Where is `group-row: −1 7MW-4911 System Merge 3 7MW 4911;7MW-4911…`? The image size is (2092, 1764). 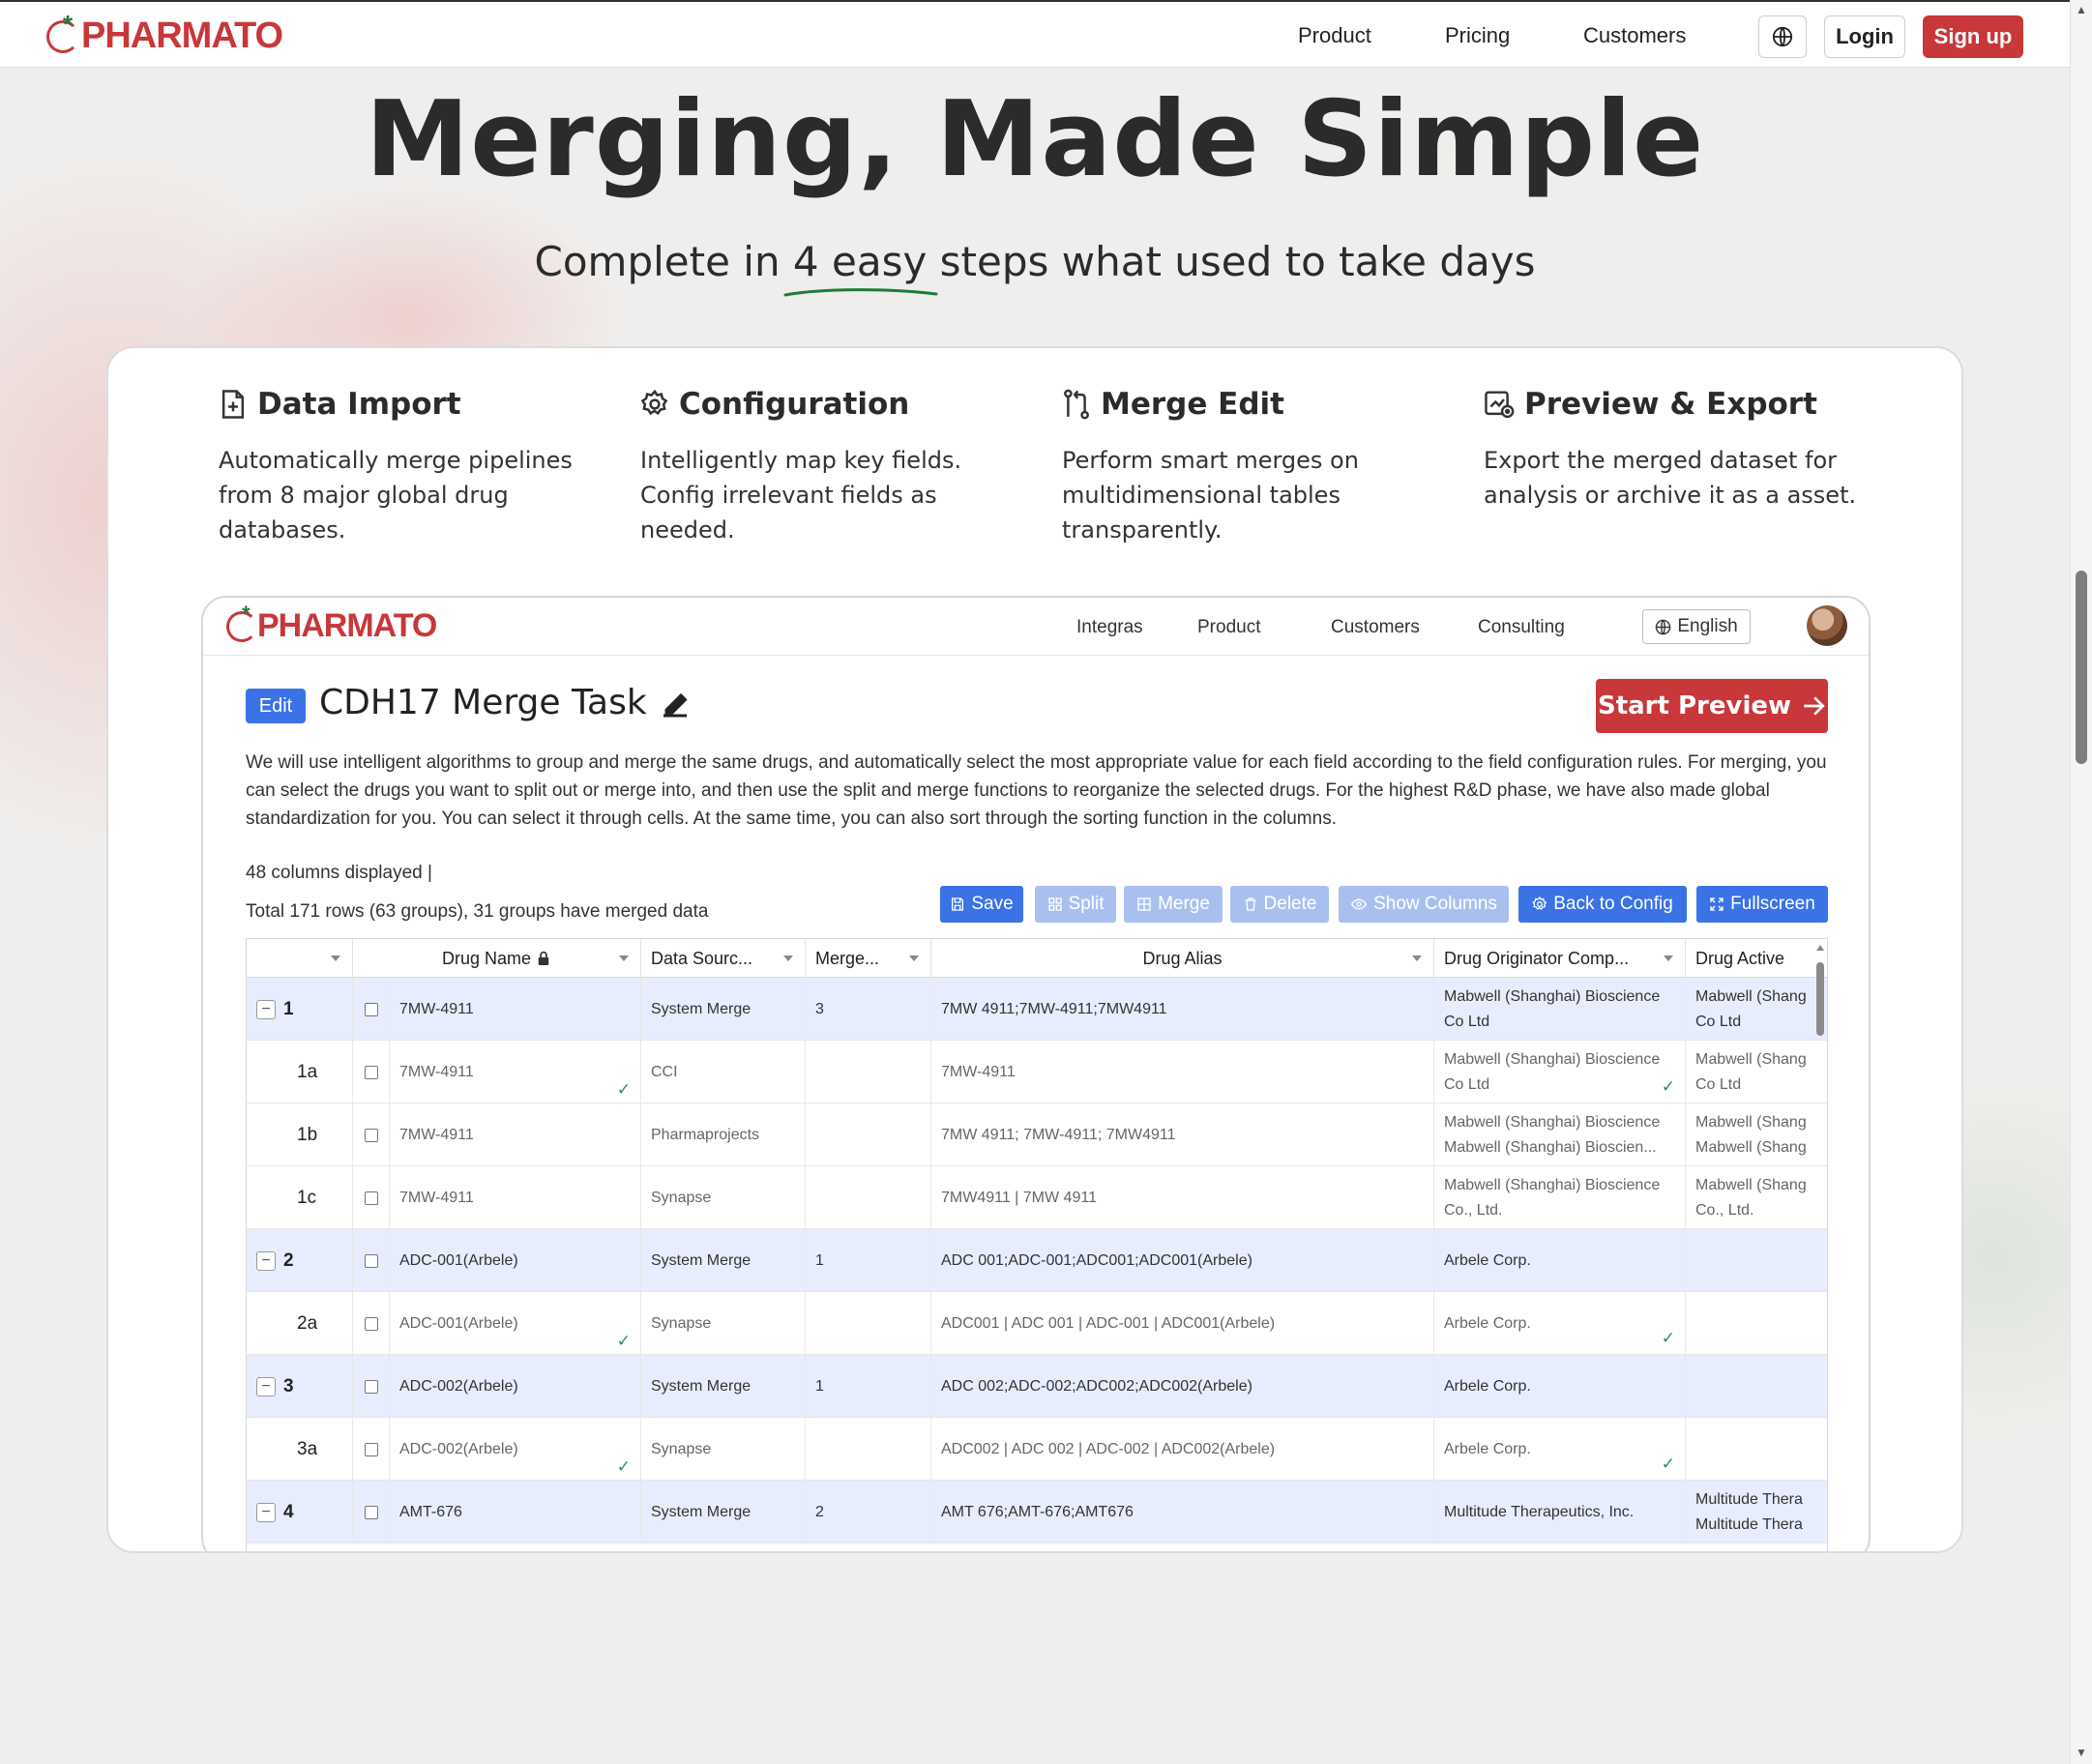 group-row: −1 7MW-4911 System Merge 3 7MW 4911;7MW-4911… is located at coordinates (1037, 1009).